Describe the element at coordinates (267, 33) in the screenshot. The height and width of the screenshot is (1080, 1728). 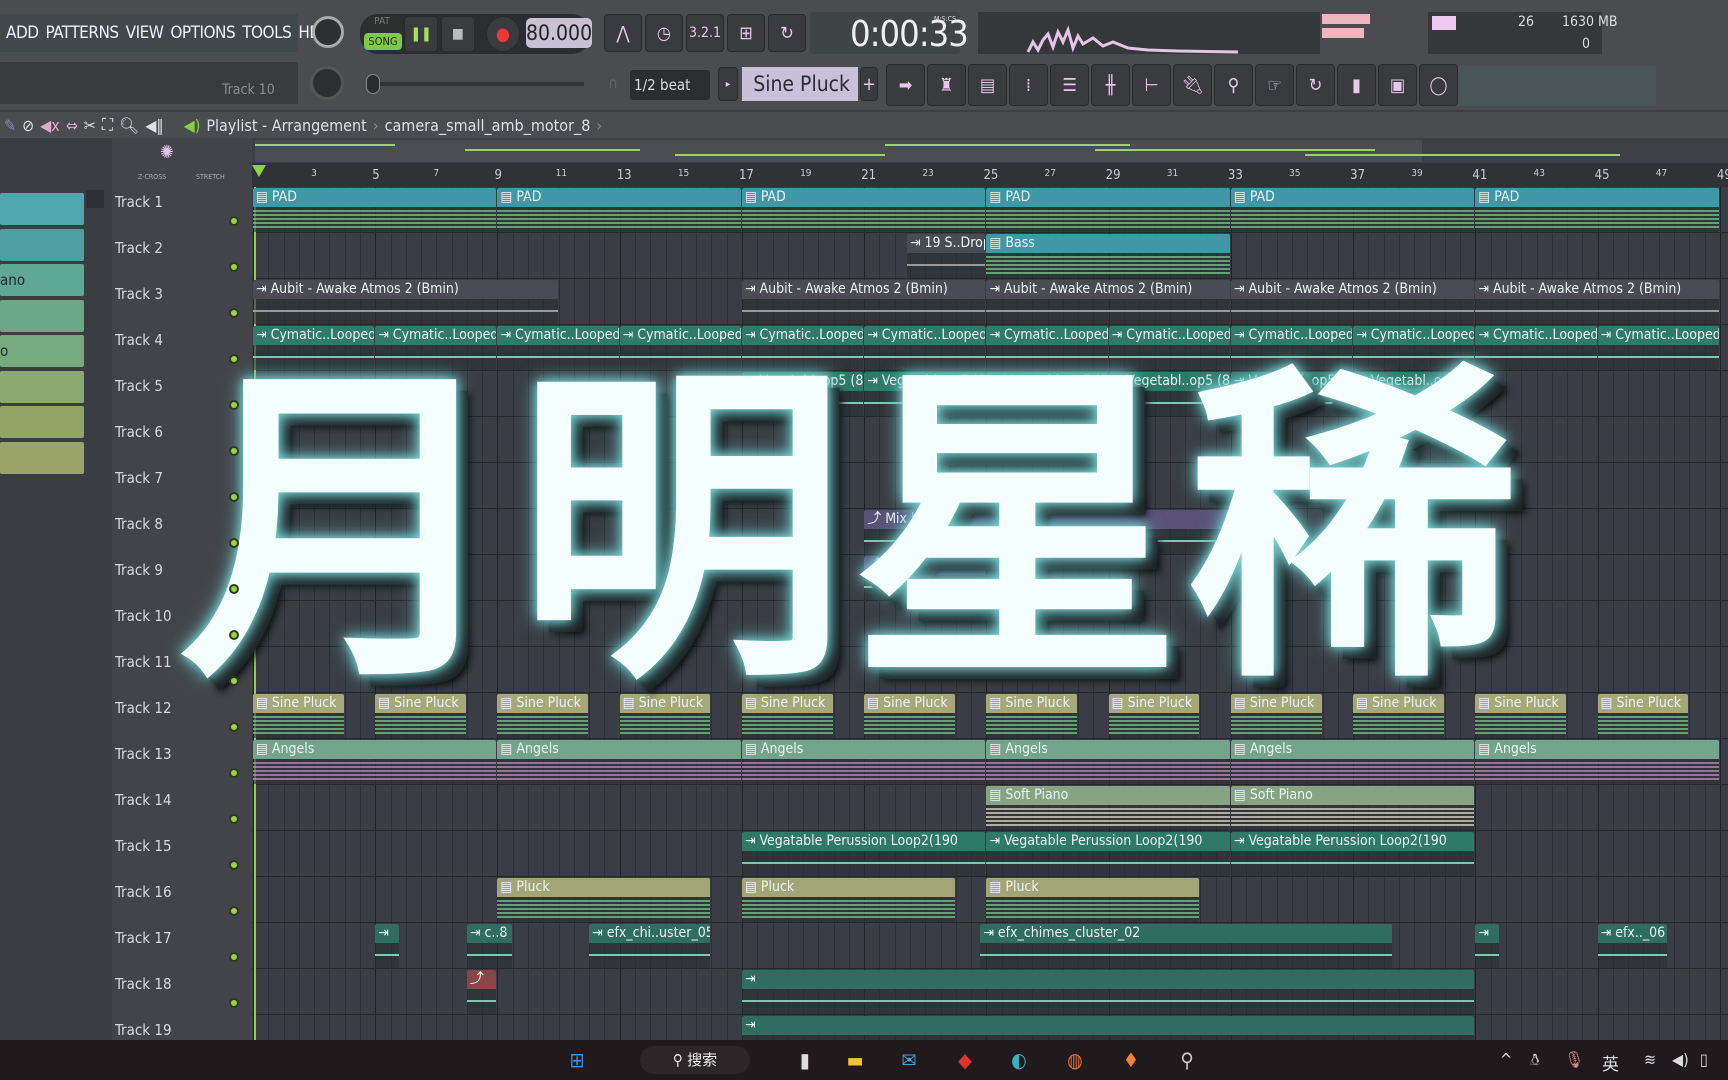
I see `menu-tools: TOOLS` at that location.